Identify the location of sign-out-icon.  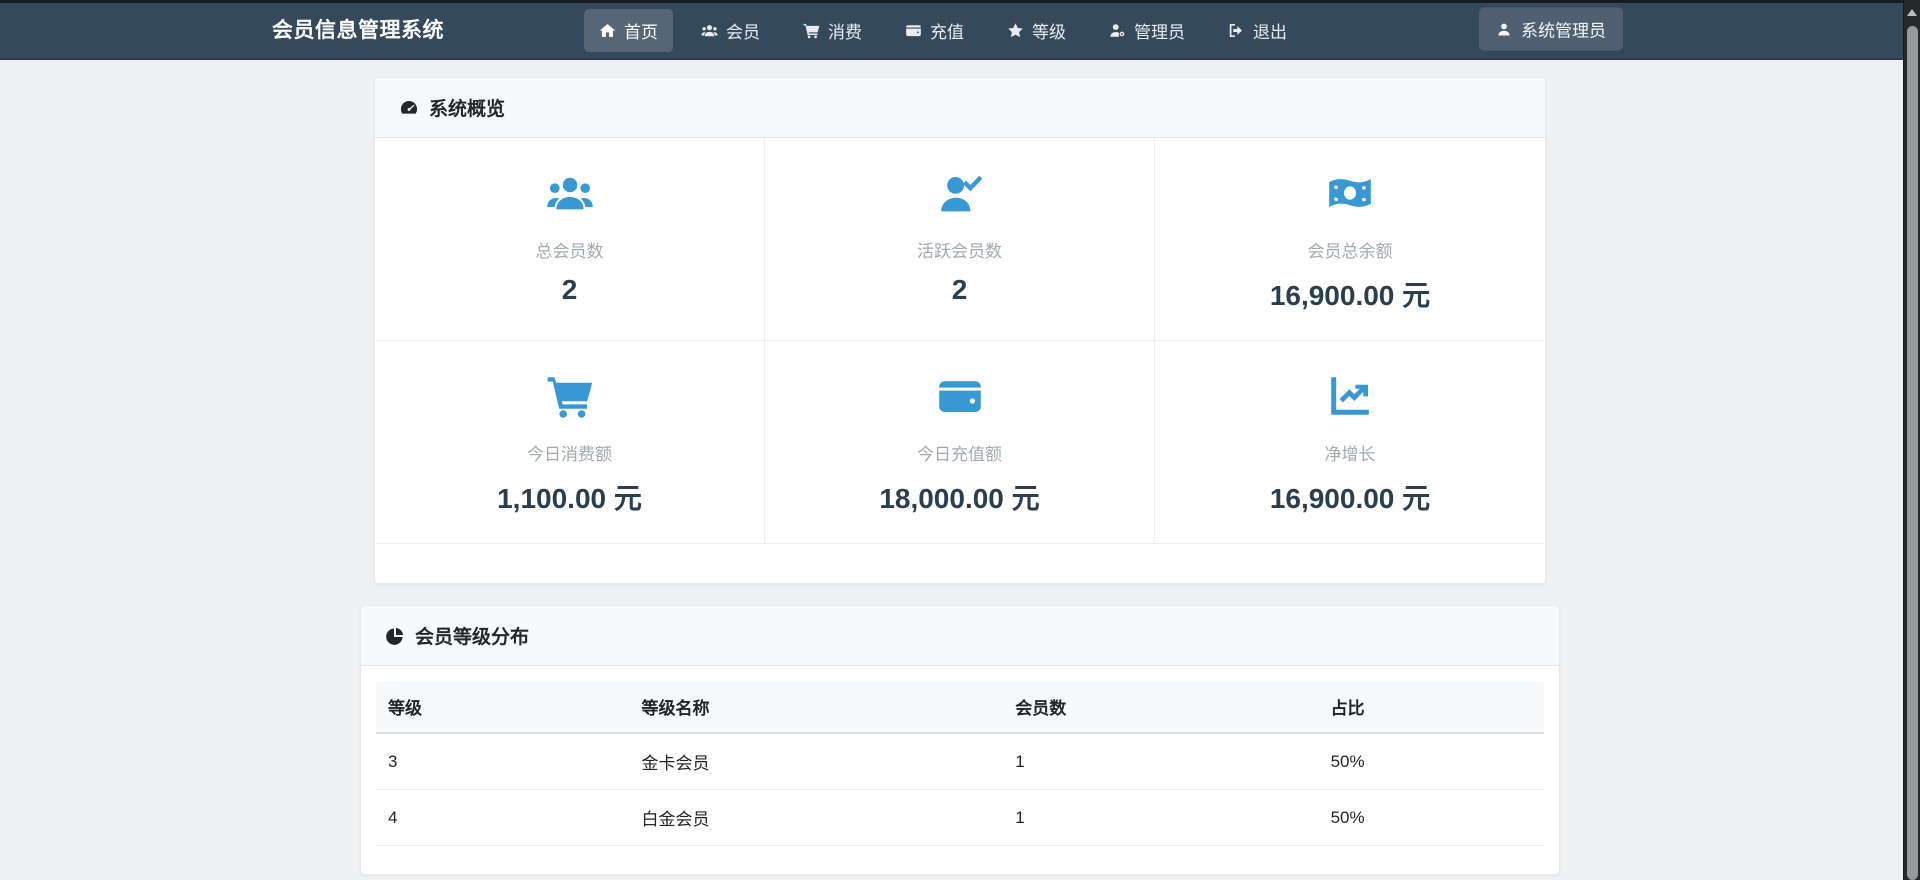
(1236, 30).